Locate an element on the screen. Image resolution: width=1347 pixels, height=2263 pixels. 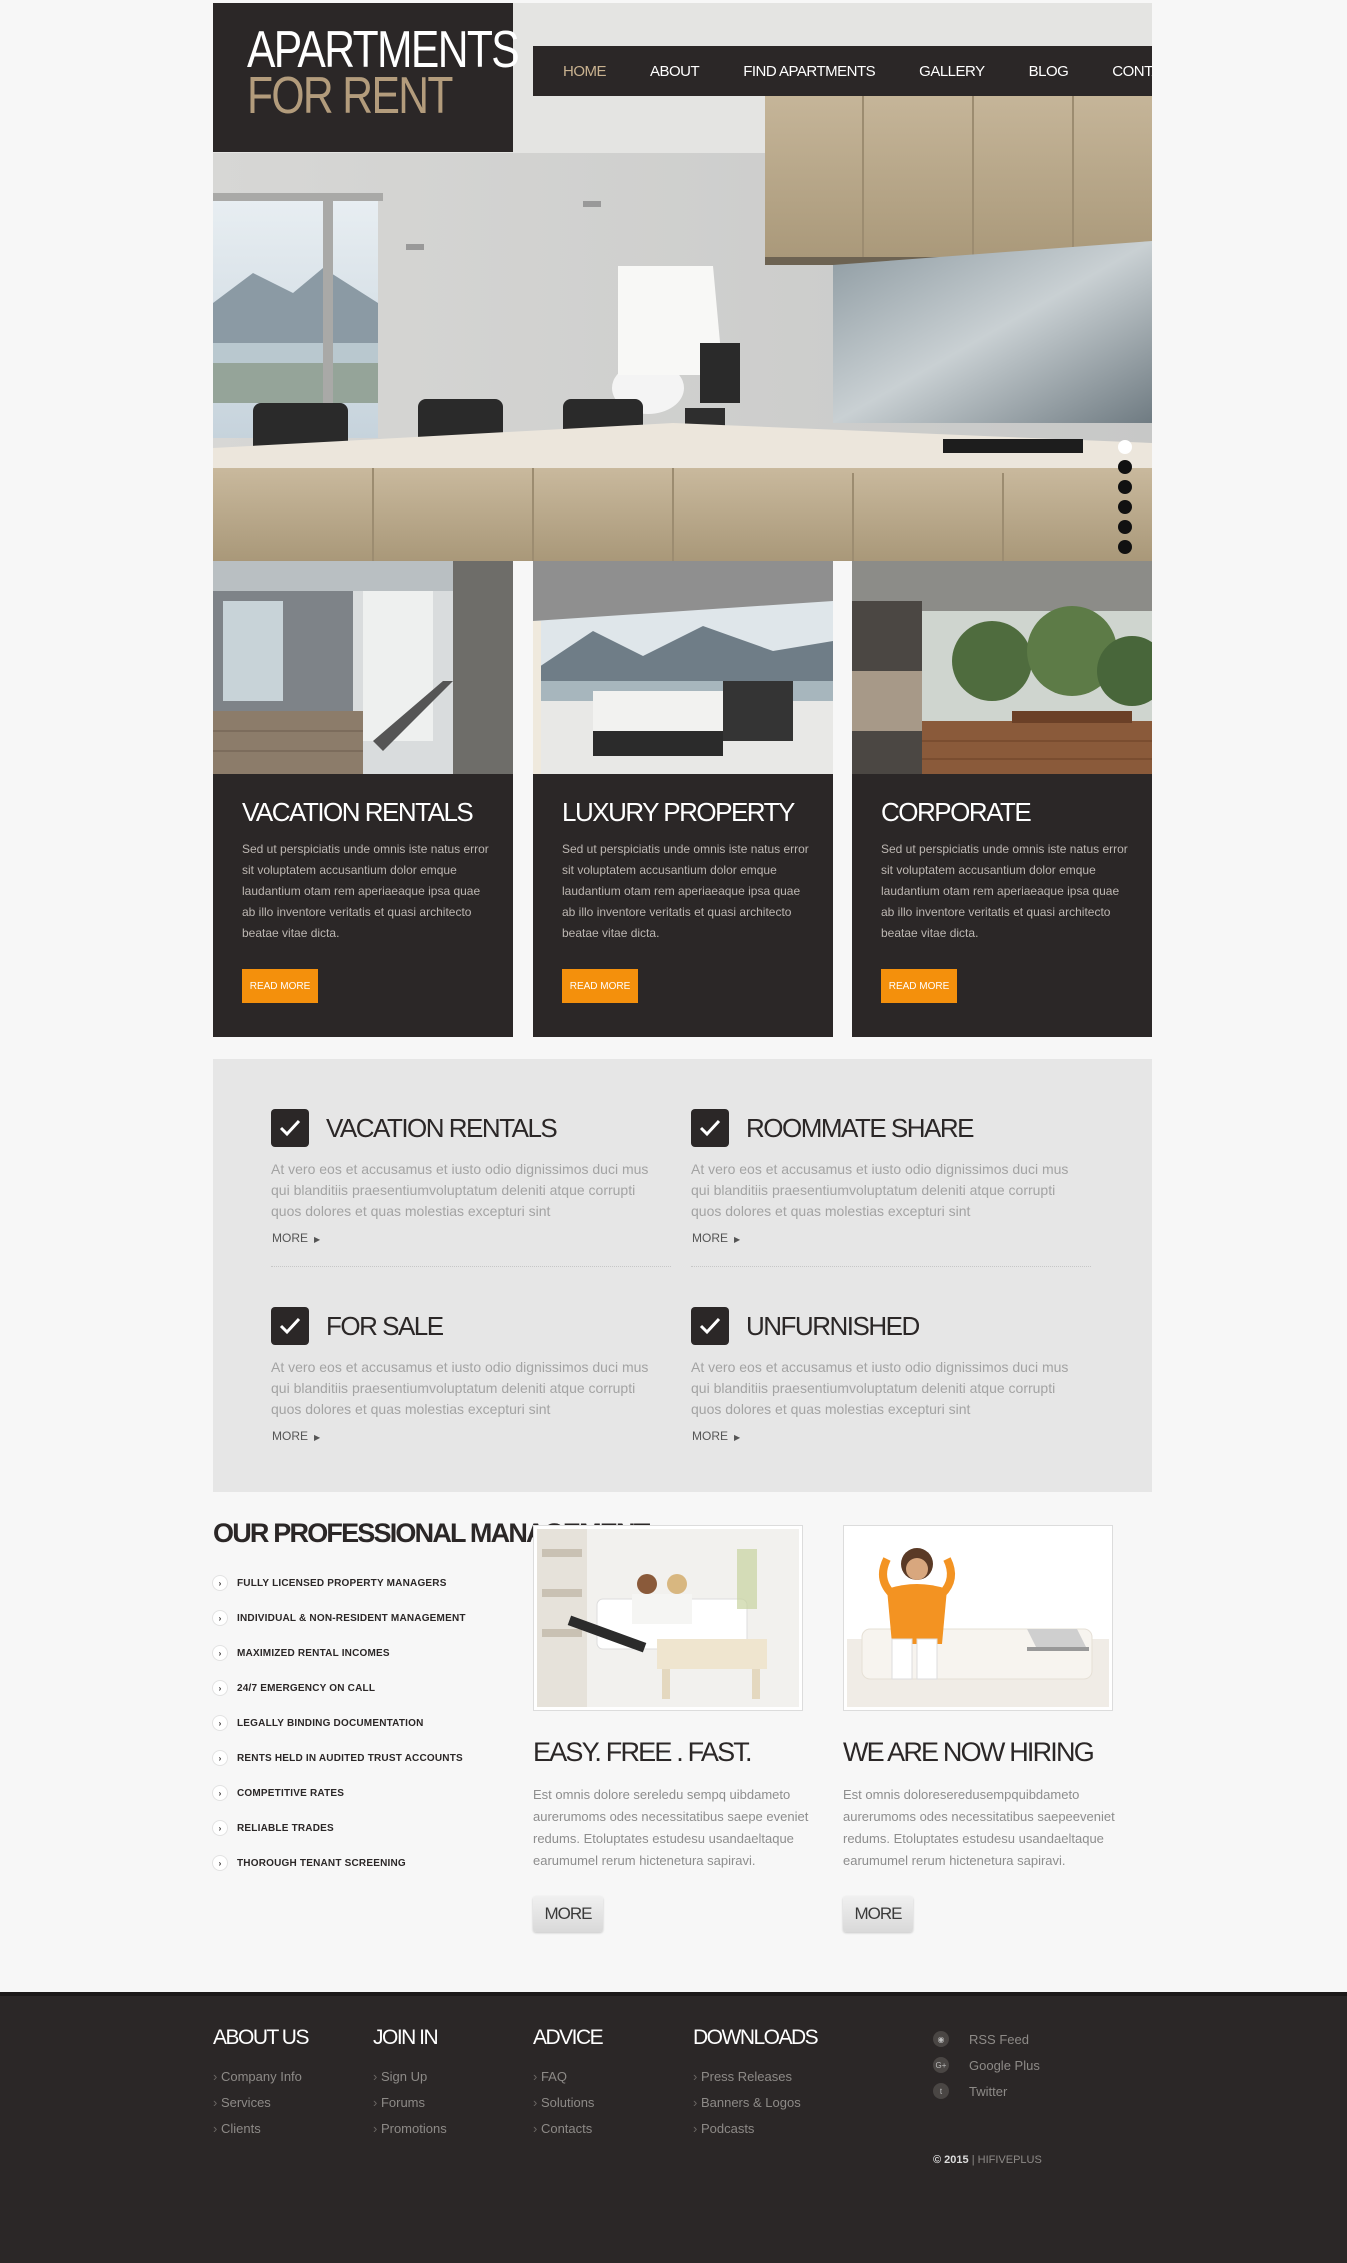
footer-link: Press Releases is located at coordinates (755, 2077).